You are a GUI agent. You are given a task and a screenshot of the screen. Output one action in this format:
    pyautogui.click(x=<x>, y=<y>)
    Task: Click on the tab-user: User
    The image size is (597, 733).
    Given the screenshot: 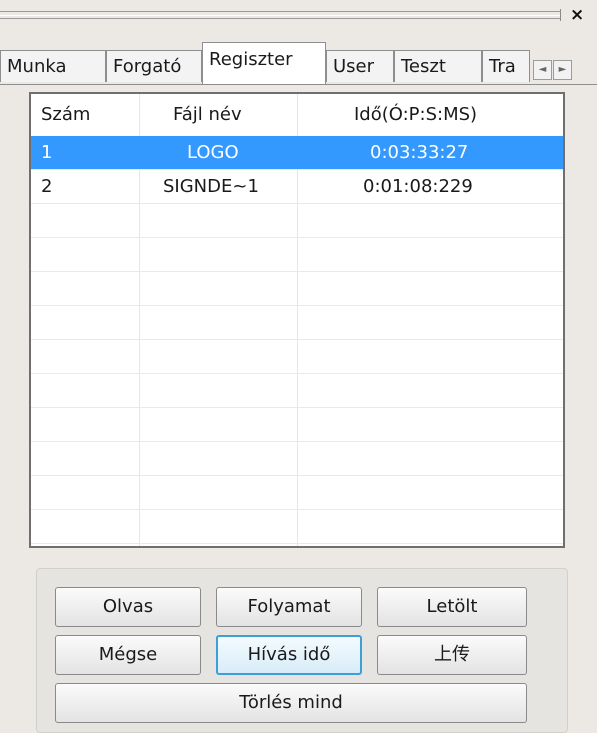 What is the action you would take?
    pyautogui.click(x=360, y=66)
    